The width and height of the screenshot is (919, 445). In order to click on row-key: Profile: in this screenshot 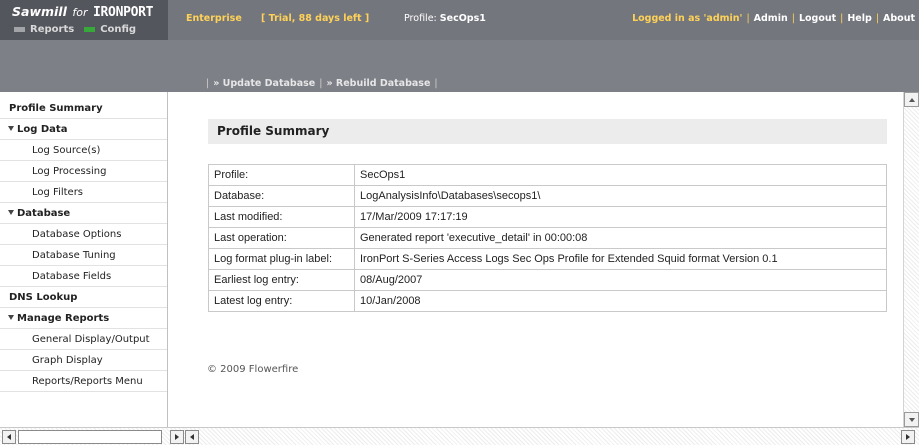, I will do `click(281, 175)`.